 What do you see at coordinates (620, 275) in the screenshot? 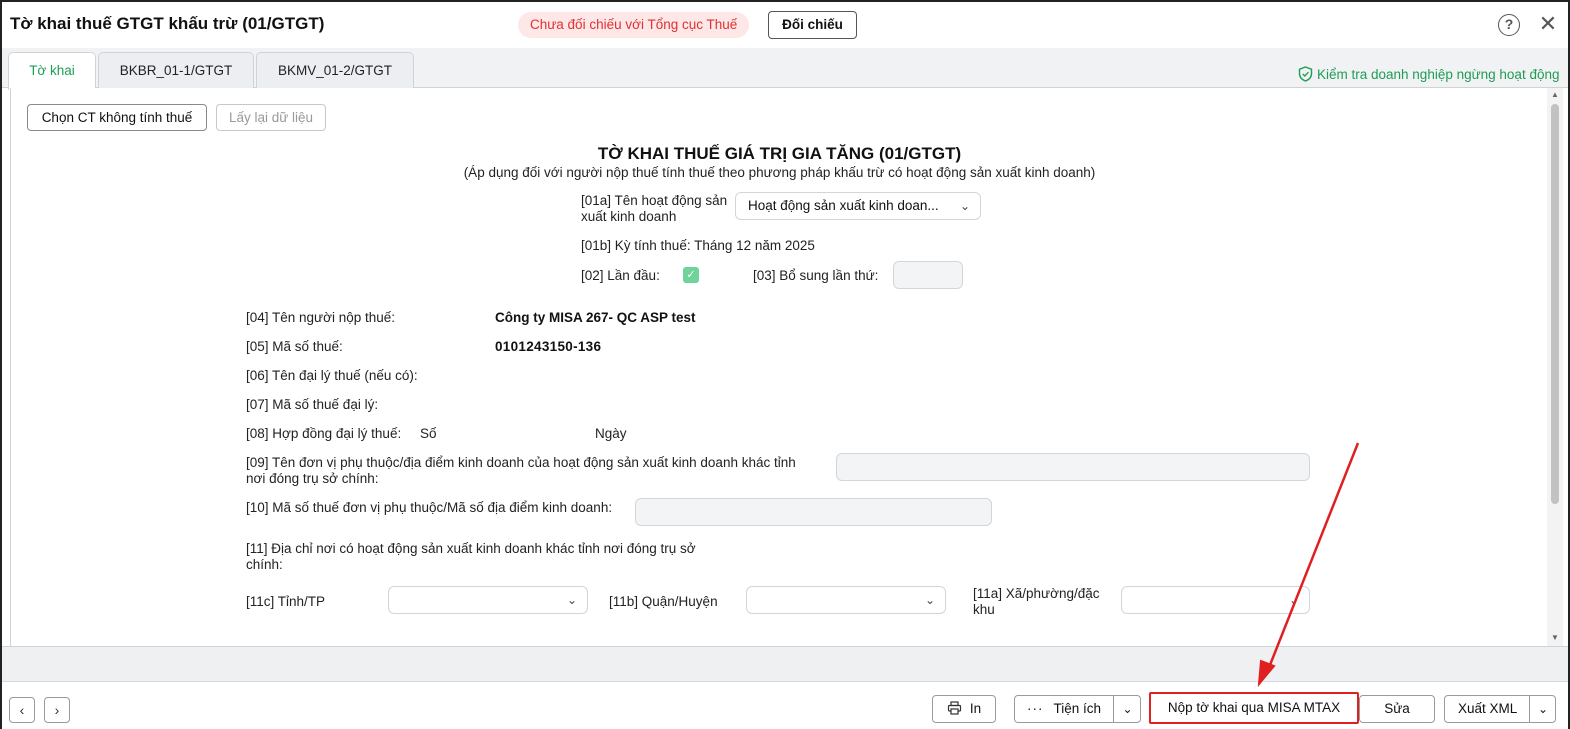
I see `f02-label: [02] Lần đầu:` at bounding box center [620, 275].